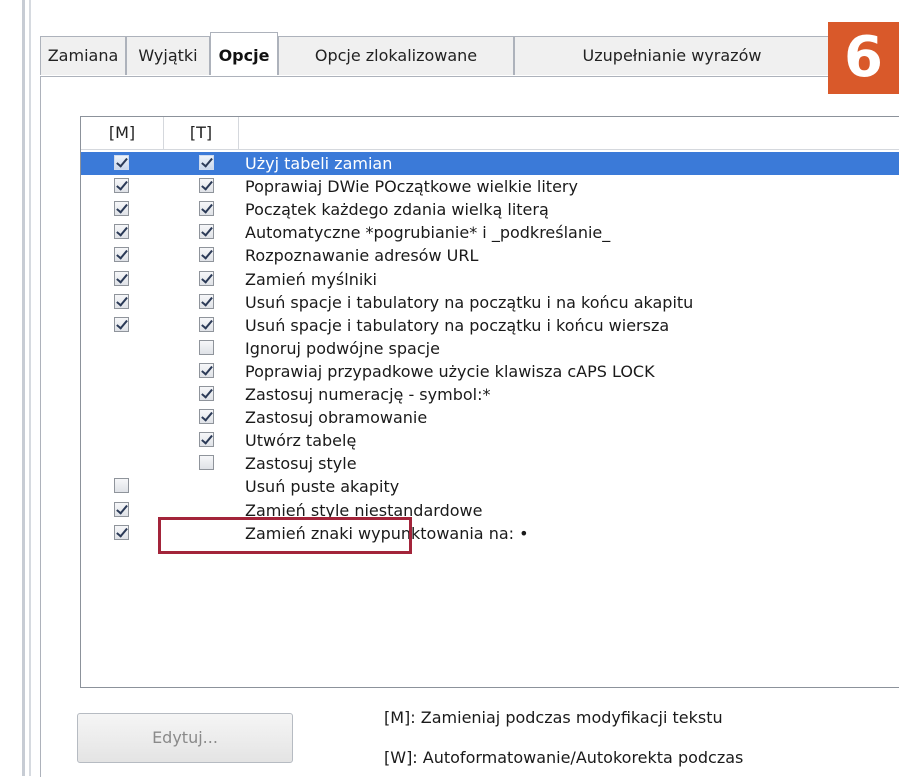 Image resolution: width=899 pixels, height=777 pixels. Describe the element at coordinates (23, 388) in the screenshot. I see `window-border` at that location.